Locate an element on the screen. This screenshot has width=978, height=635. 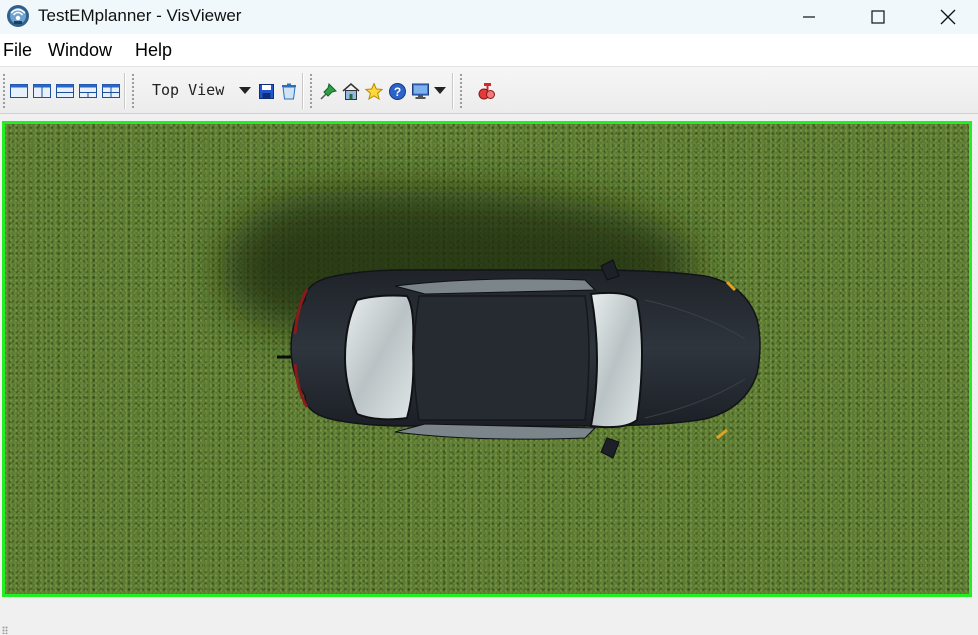
view-mode-dropdown-icon is located at coordinates (245, 90).